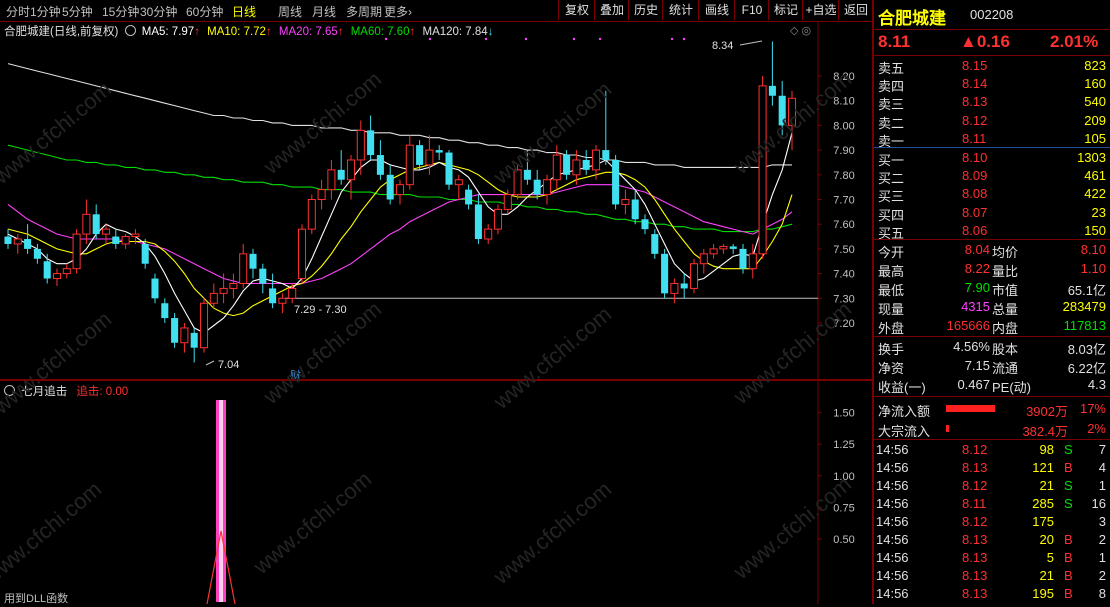  What do you see at coordinates (992, 66) in the screenshot?
I see `ask-row: 卖五 8.15 823` at bounding box center [992, 66].